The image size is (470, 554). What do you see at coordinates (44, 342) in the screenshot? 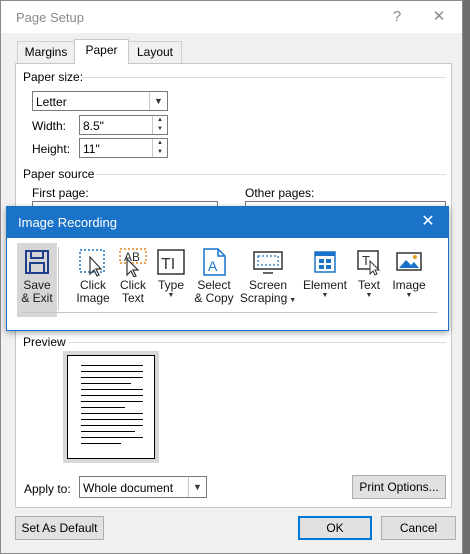
I see `preview-label: Preview` at bounding box center [44, 342].